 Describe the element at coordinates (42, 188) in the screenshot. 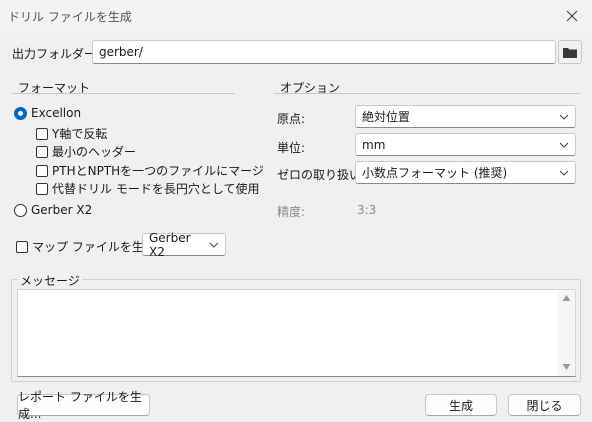

I see `oval-holes-checkbox` at that location.